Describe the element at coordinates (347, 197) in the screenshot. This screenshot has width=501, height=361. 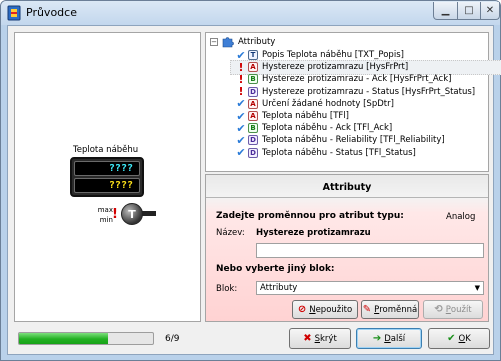
I see `form-divider` at that location.